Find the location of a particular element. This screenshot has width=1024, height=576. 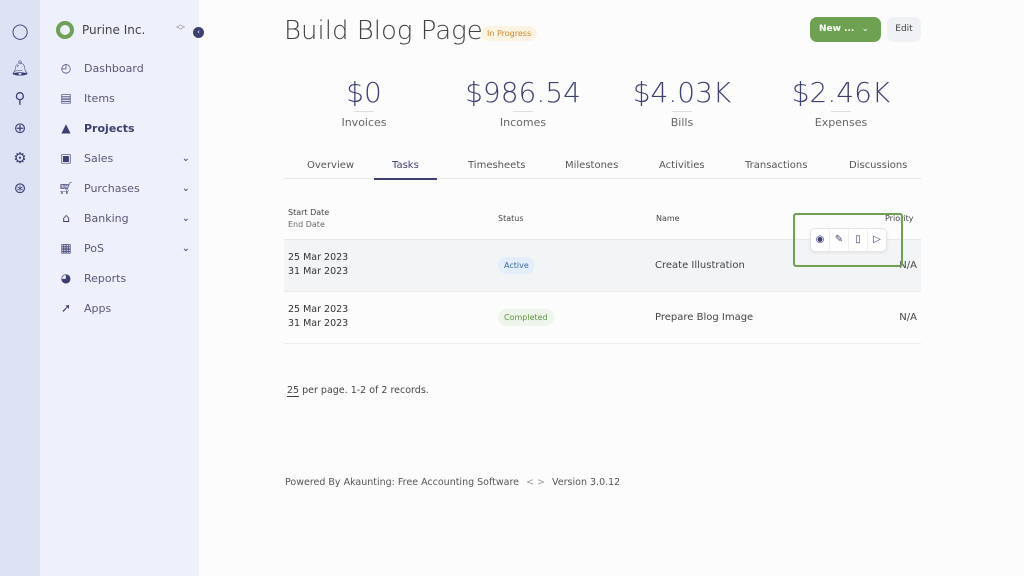

gear-icon: ⚙ is located at coordinates (20, 158).